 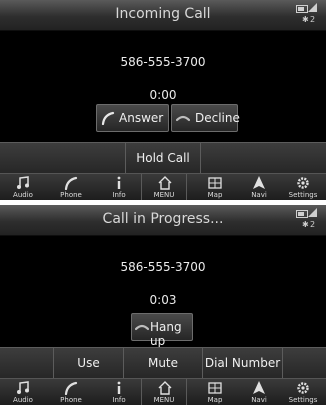 I want to click on dial-number-button: Dial Number, so click(x=243, y=363).